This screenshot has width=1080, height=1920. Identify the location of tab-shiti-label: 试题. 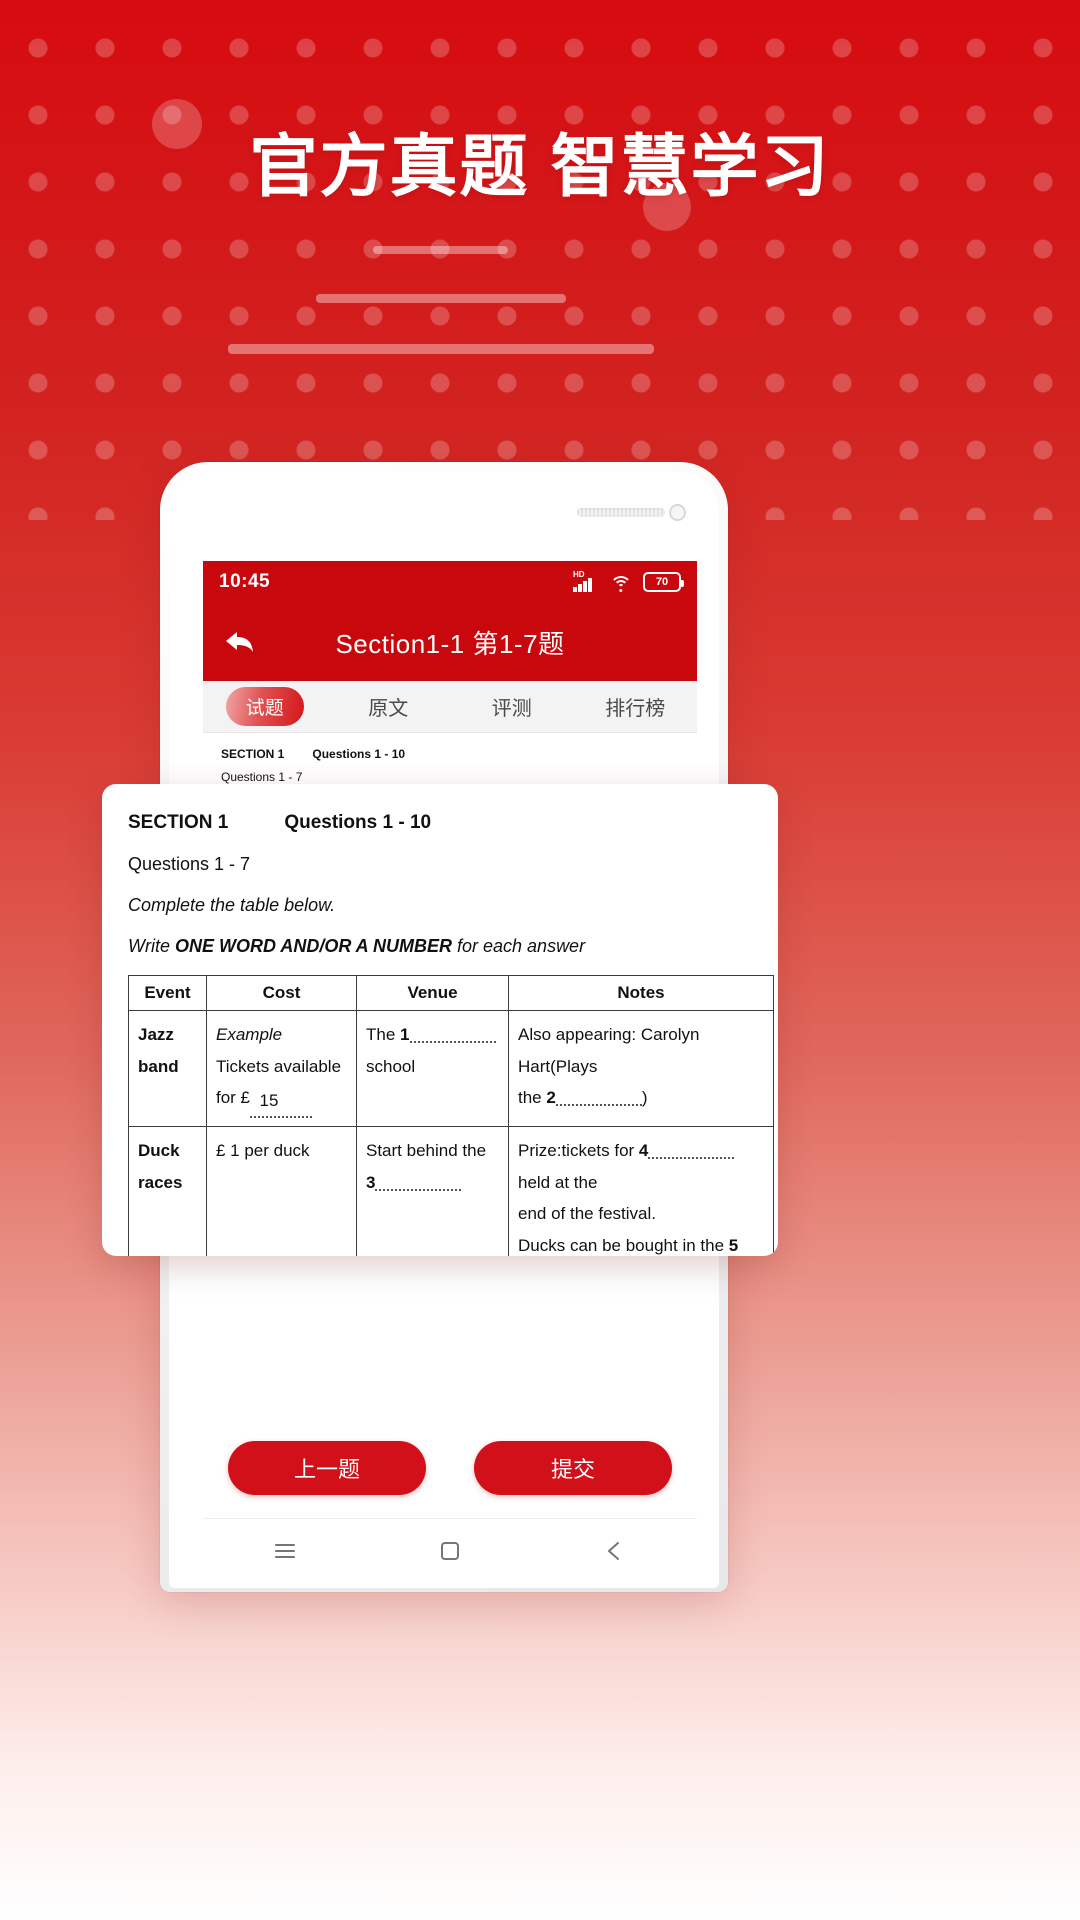
(264, 706).